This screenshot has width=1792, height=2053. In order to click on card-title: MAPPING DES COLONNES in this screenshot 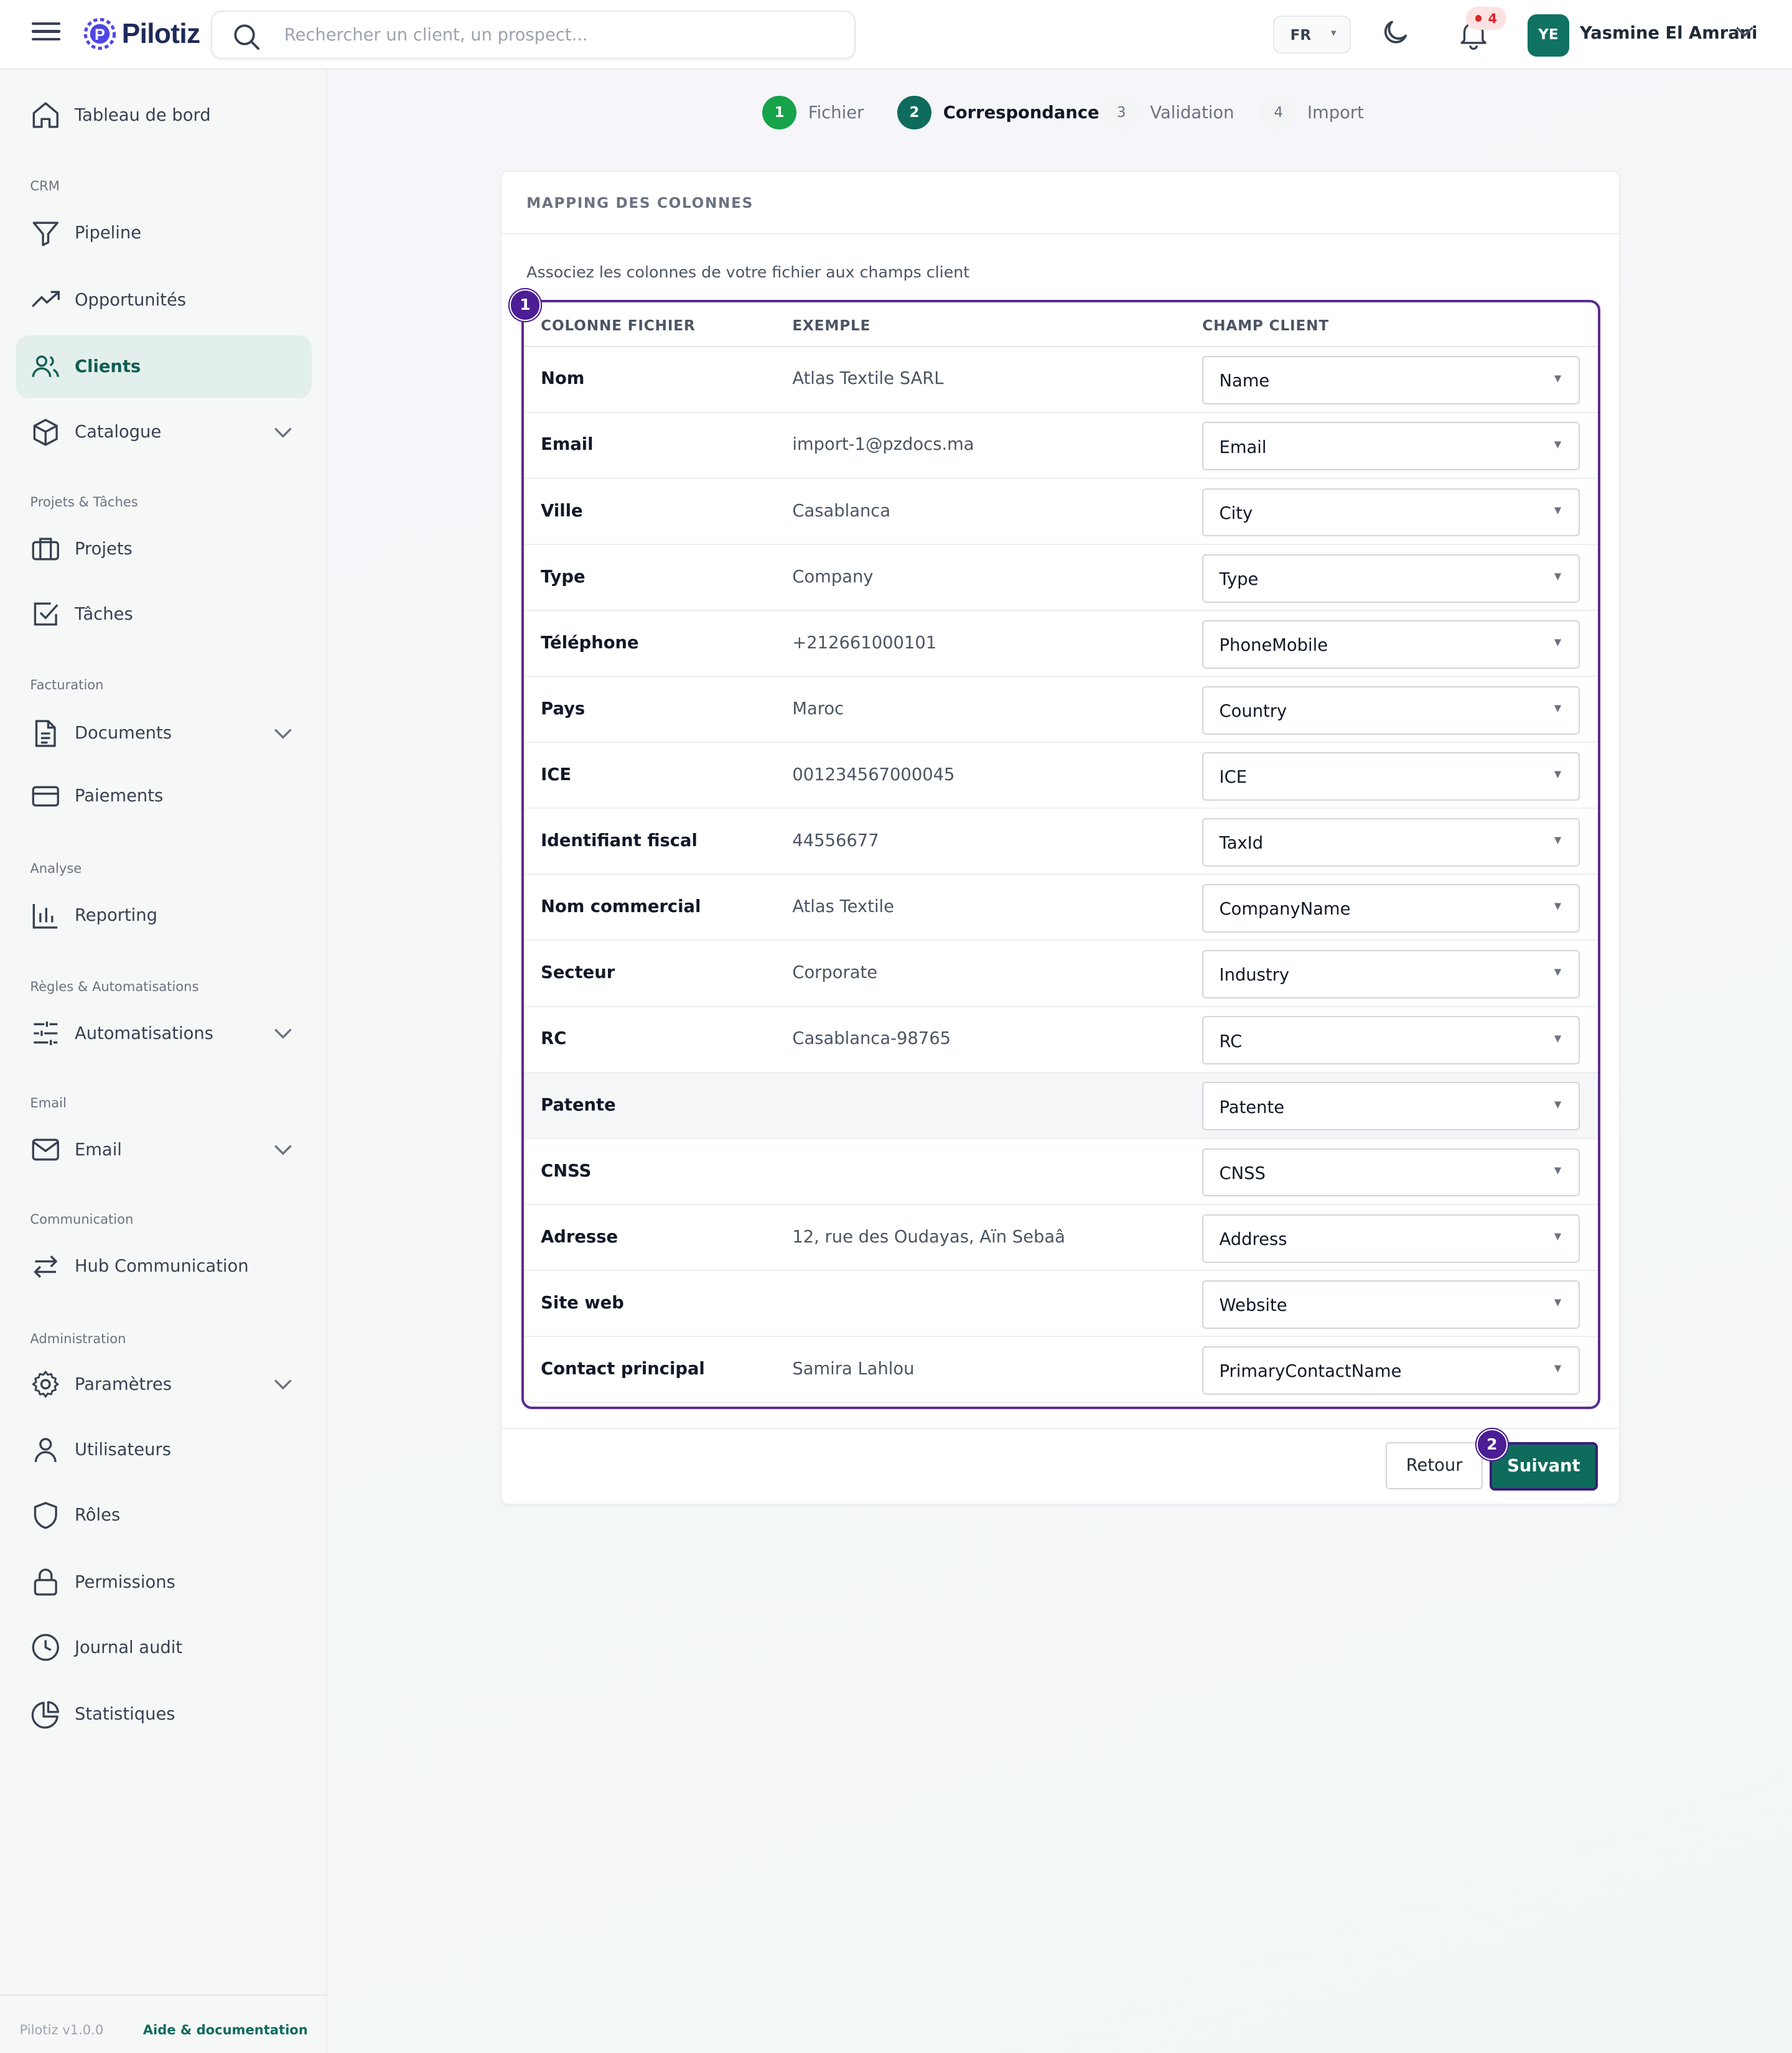, I will do `click(640, 203)`.